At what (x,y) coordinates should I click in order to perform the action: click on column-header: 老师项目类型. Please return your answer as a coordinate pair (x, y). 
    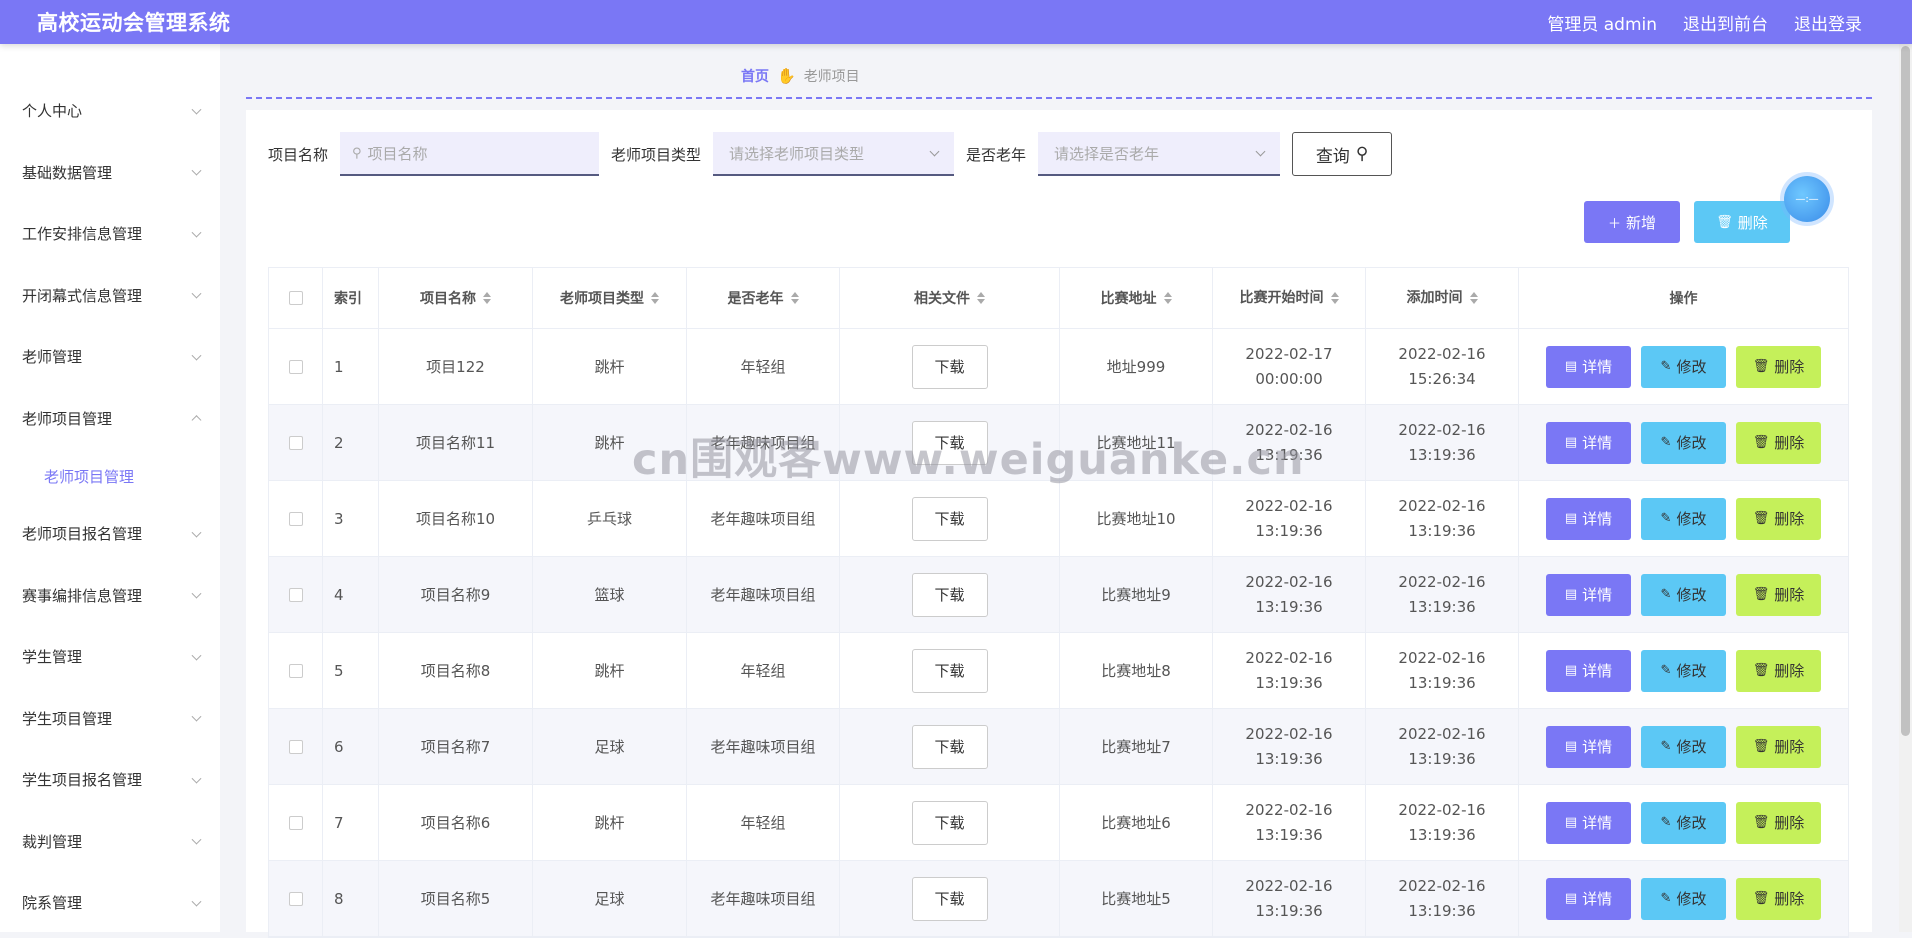
    Looking at the image, I should click on (610, 298).